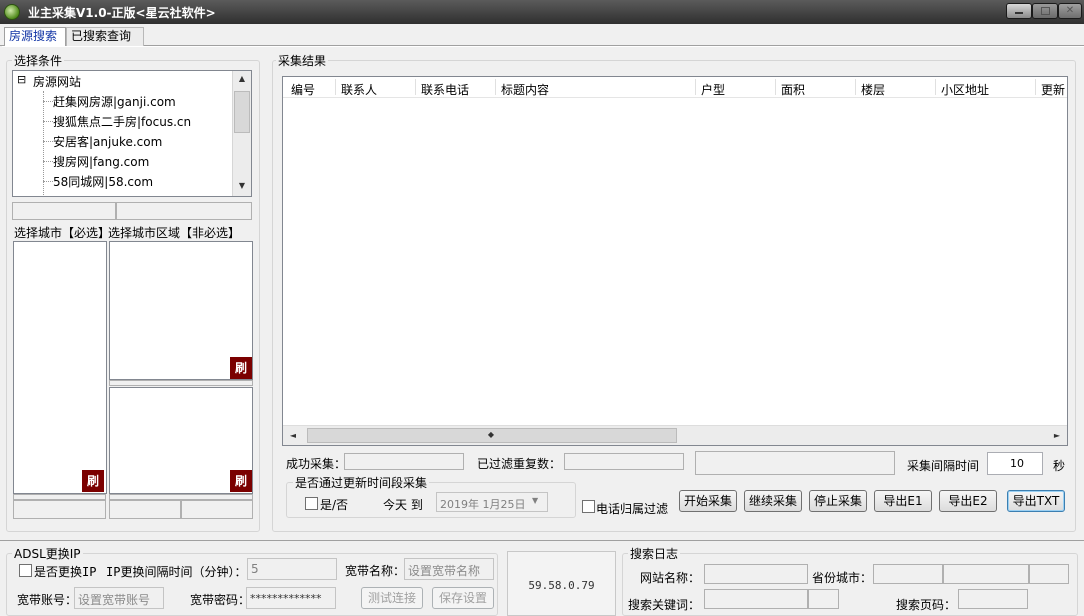 The width and height of the screenshot is (1084, 616). What do you see at coordinates (57, 81) in the screenshot?
I see `tree-root-label: 房源网站` at bounding box center [57, 81].